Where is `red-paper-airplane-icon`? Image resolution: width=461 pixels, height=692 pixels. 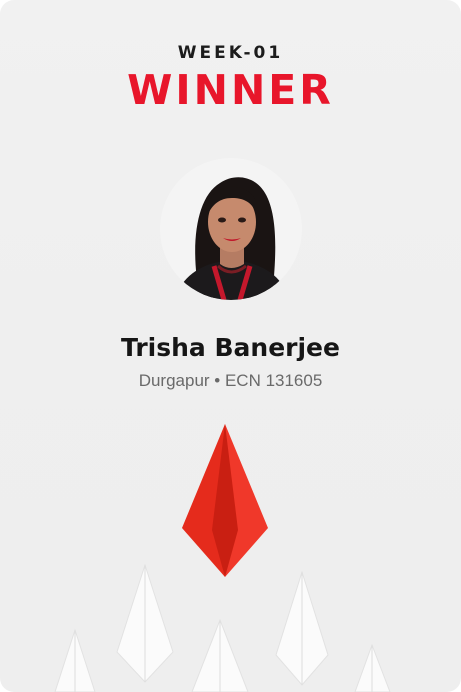 red-paper-airplane-icon is located at coordinates (225, 500).